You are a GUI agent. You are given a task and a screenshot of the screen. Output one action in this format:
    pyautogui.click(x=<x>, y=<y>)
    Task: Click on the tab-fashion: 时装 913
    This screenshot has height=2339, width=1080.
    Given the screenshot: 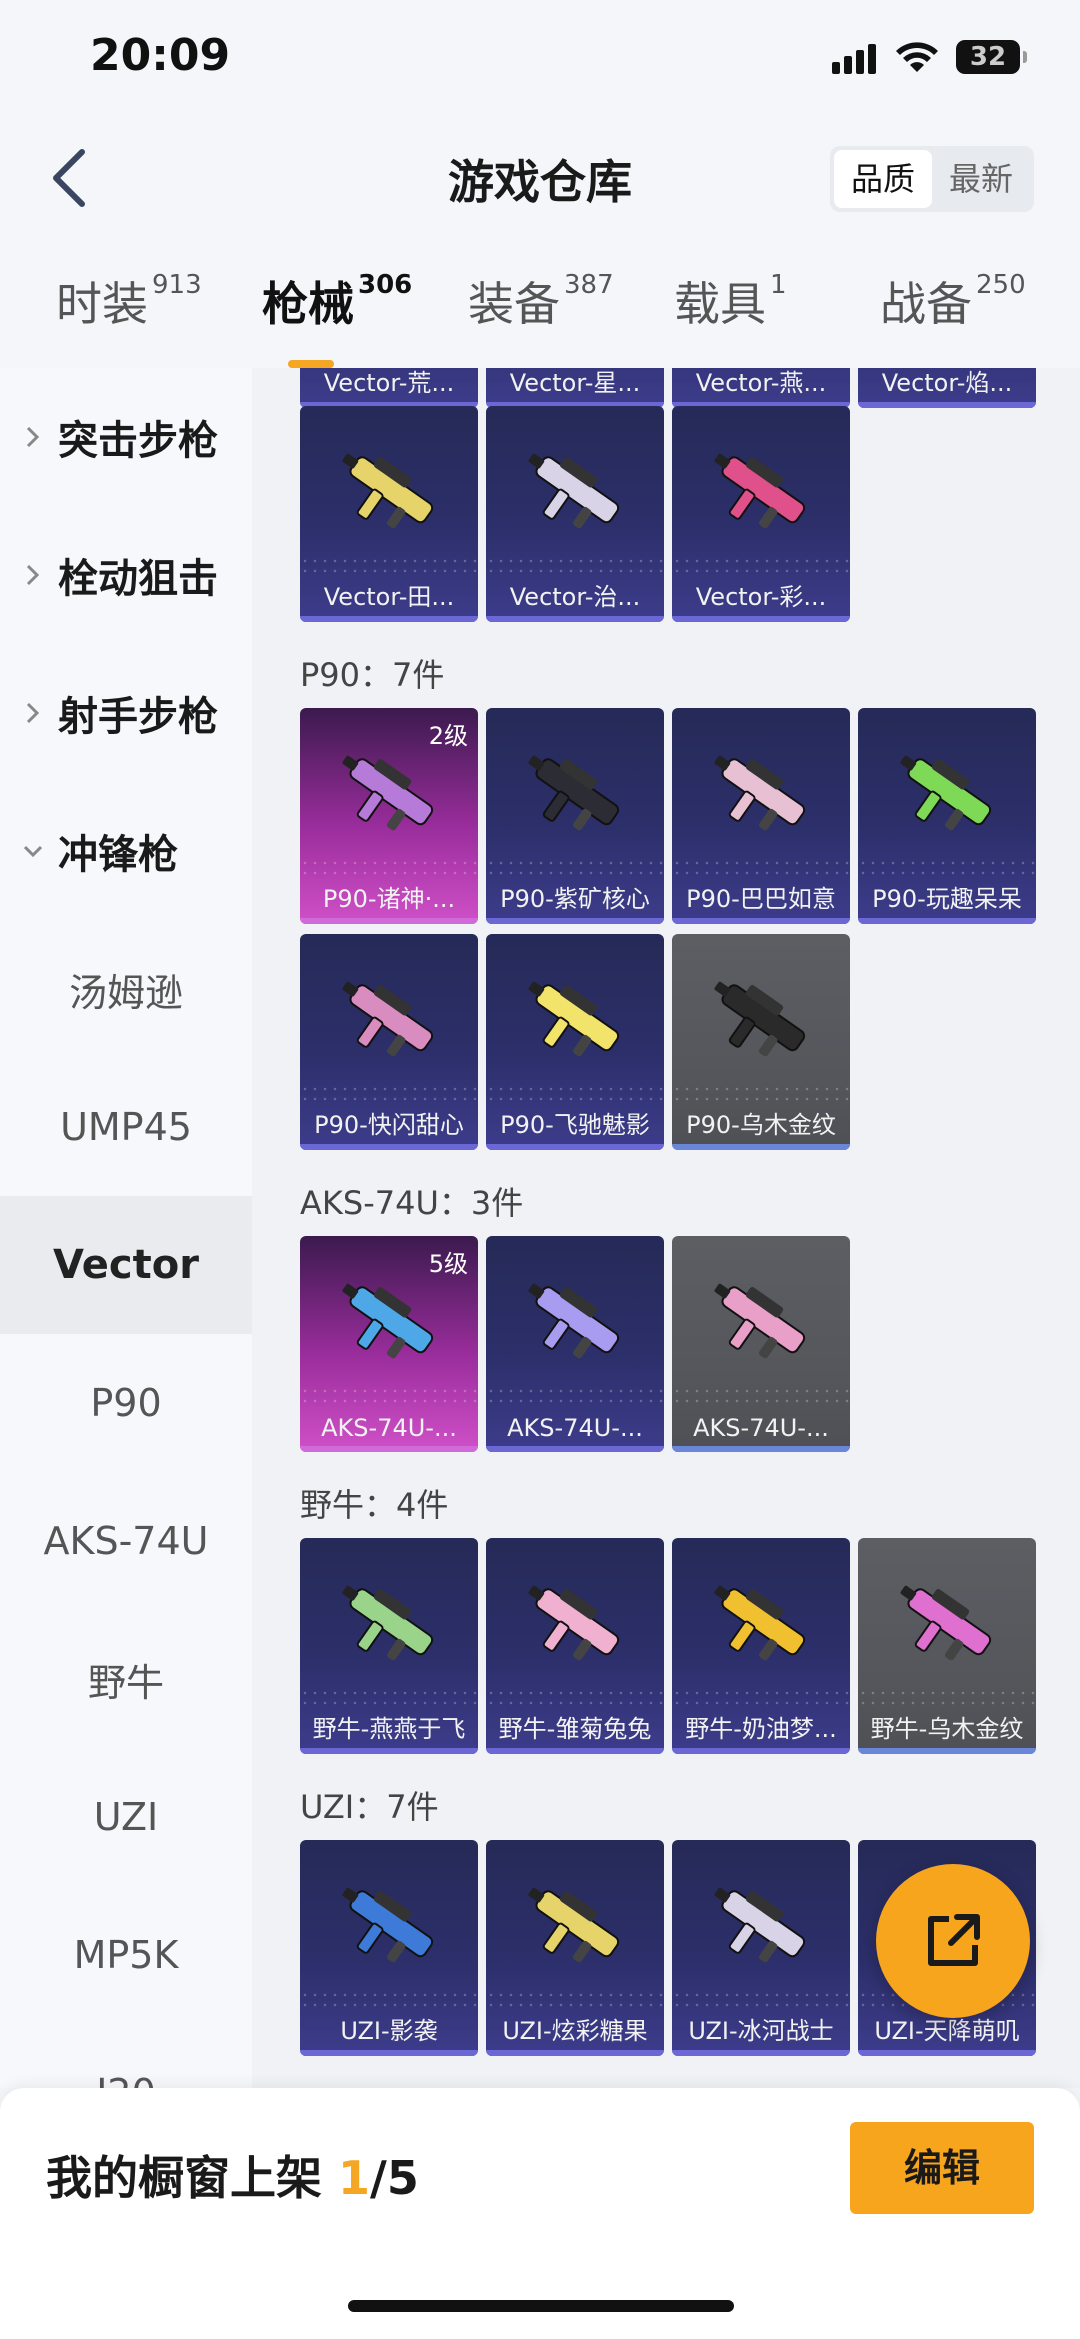 What is the action you would take?
    pyautogui.click(x=129, y=301)
    